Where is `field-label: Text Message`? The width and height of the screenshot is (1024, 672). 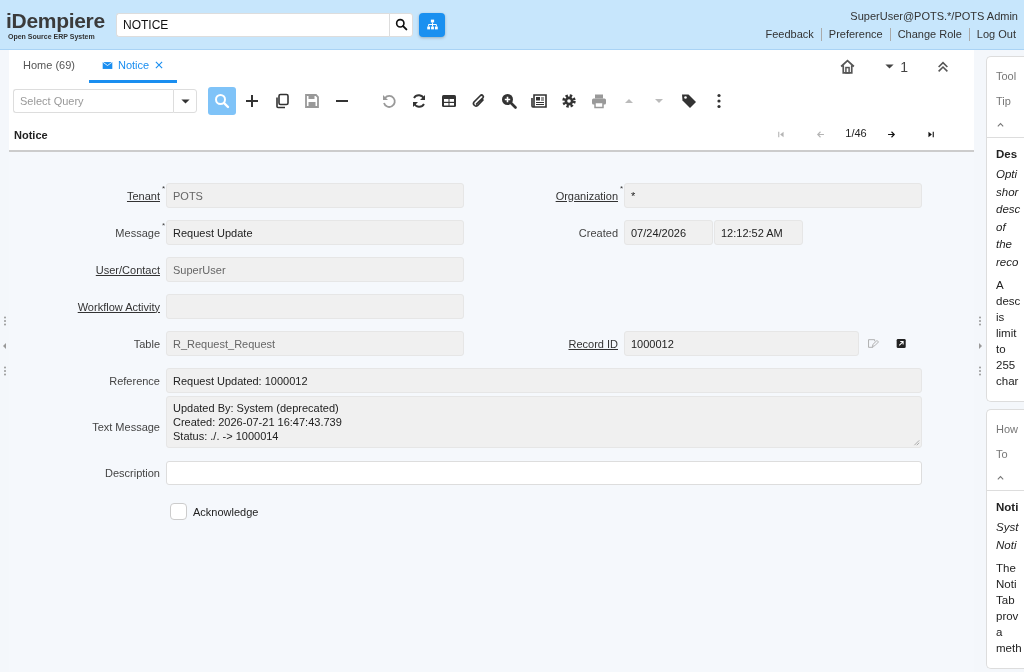 field-label: Text Message is located at coordinates (126, 426).